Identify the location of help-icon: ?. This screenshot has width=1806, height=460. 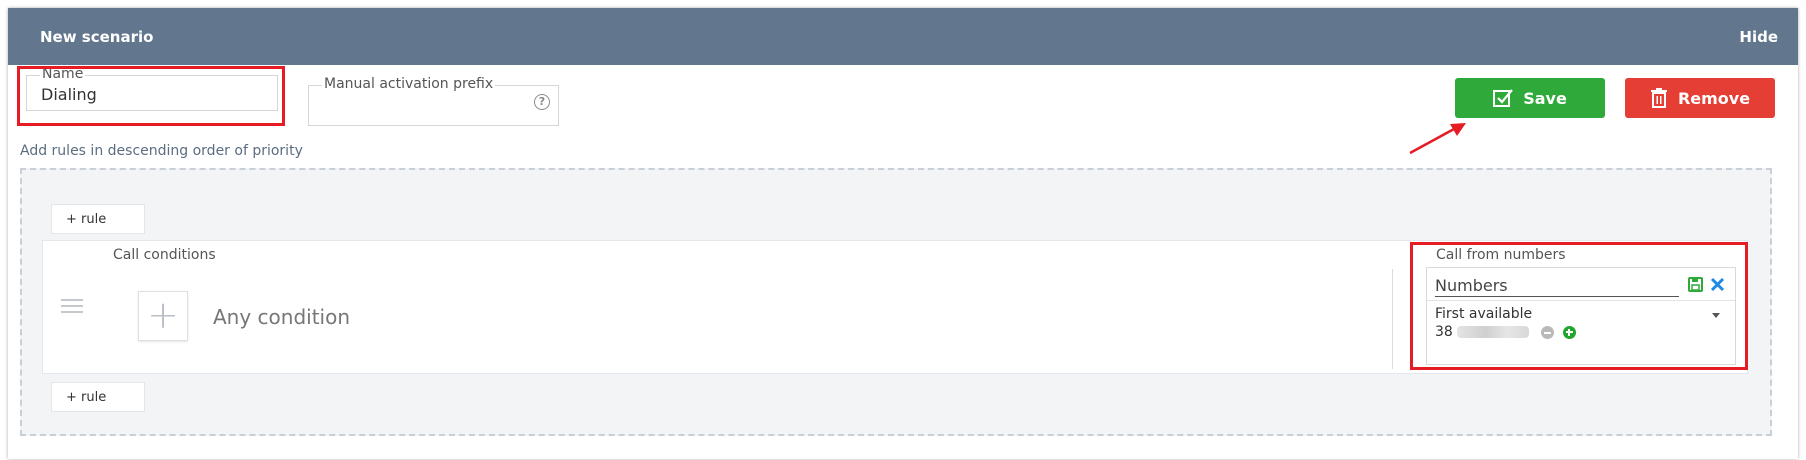
(542, 102).